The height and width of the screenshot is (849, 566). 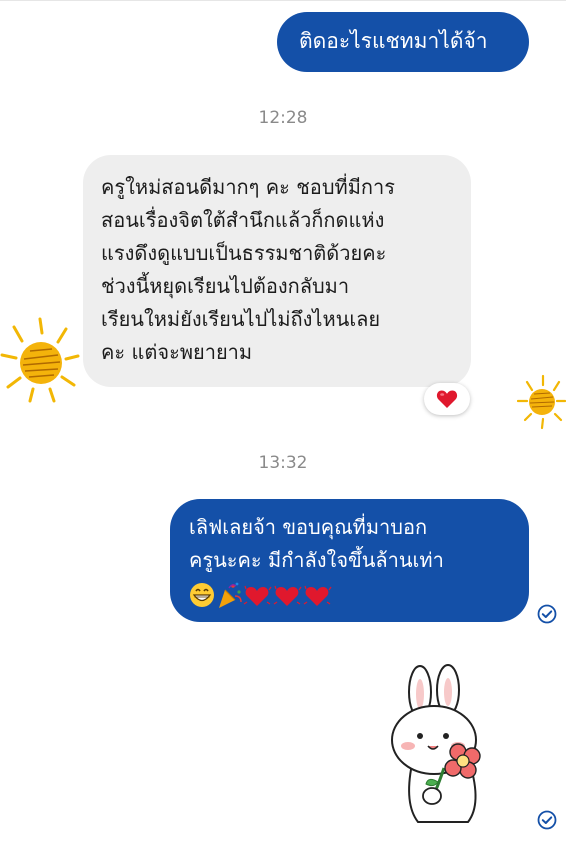 I want to click on grinning-face-icon, so click(x=202, y=594).